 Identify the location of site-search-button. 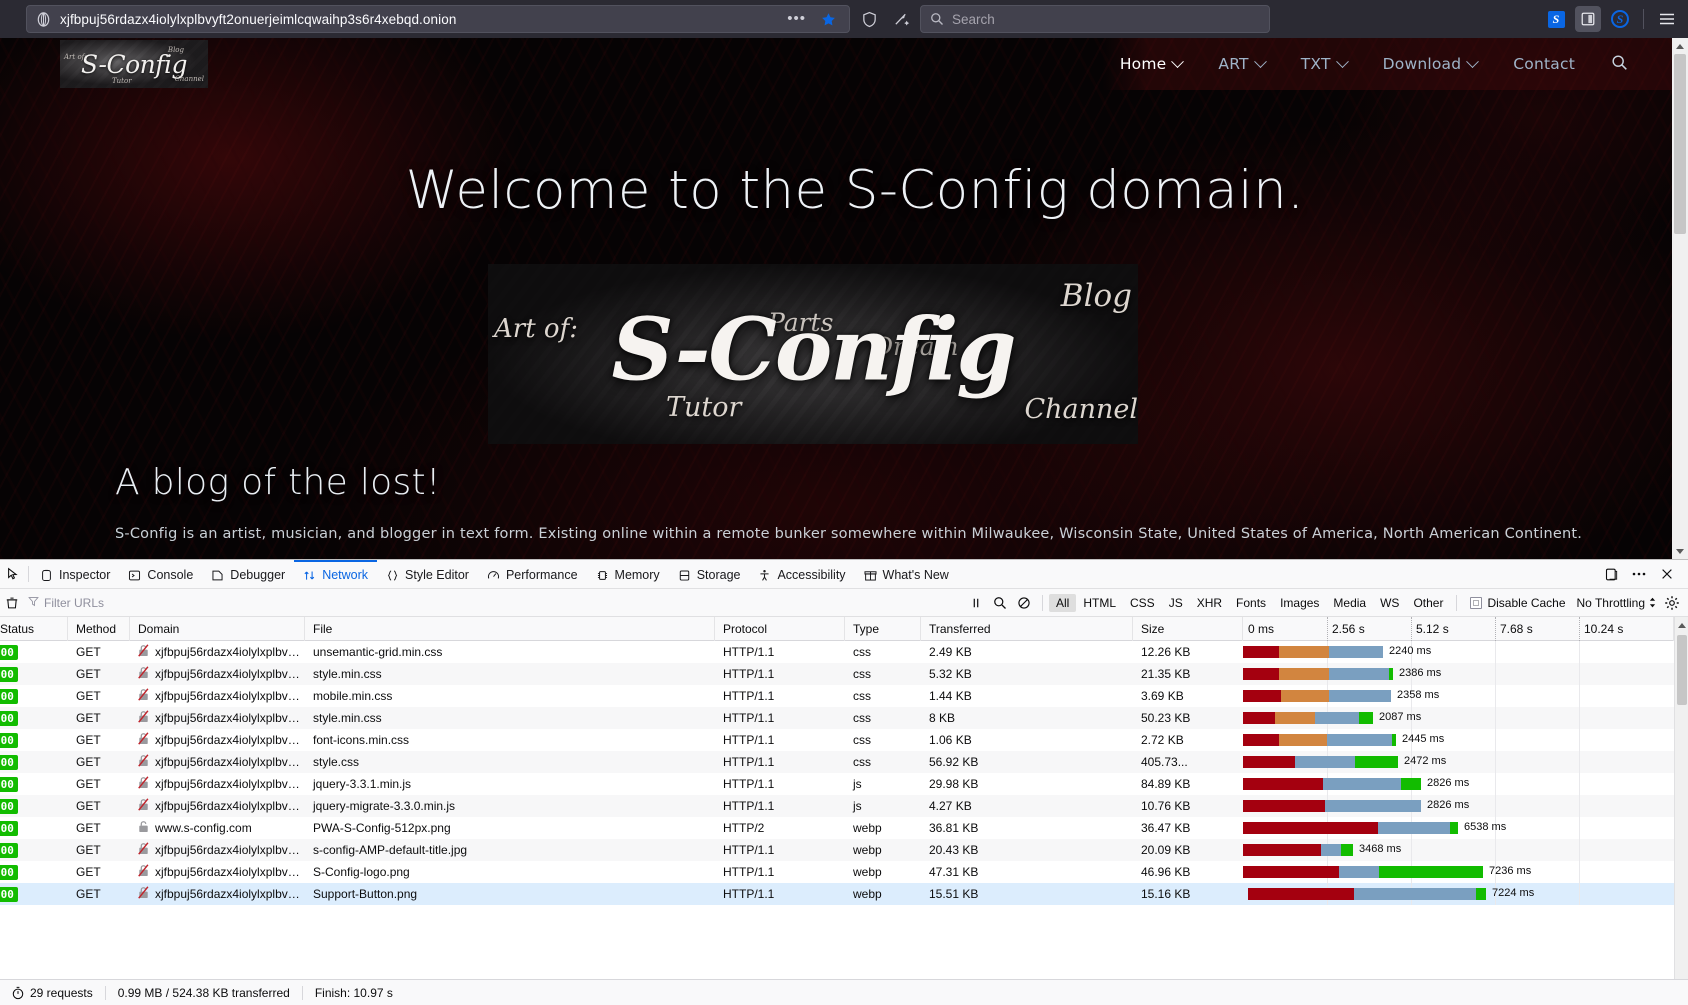
(1615, 64).